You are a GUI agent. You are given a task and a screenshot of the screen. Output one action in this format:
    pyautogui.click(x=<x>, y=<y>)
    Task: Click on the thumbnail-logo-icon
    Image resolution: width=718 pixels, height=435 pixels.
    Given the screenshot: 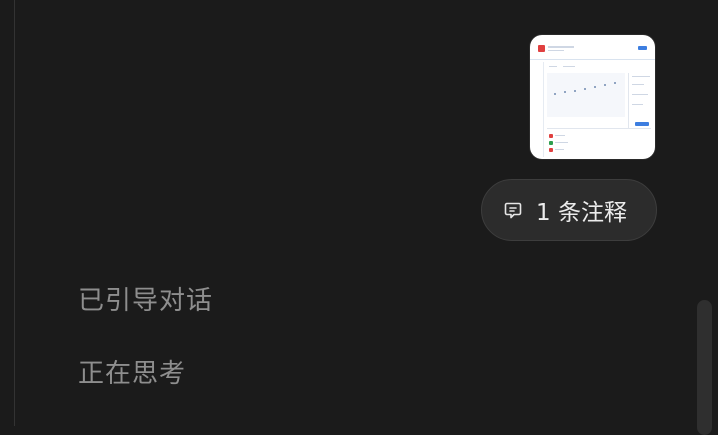 What is the action you would take?
    pyautogui.click(x=541, y=48)
    